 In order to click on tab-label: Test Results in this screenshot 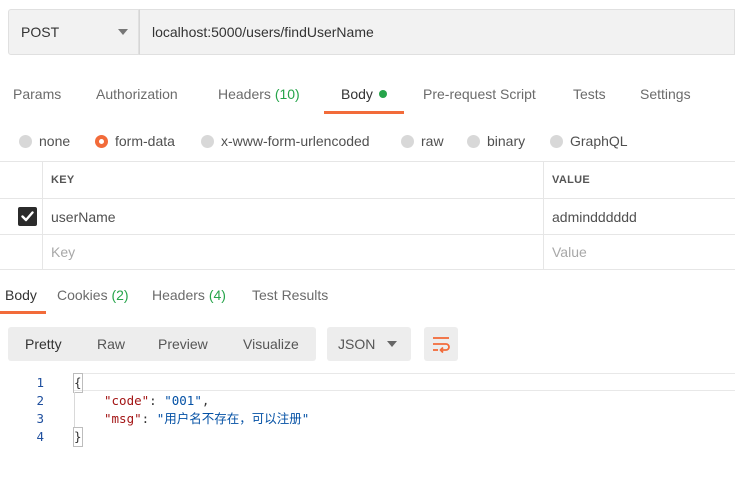, I will do `click(290, 295)`.